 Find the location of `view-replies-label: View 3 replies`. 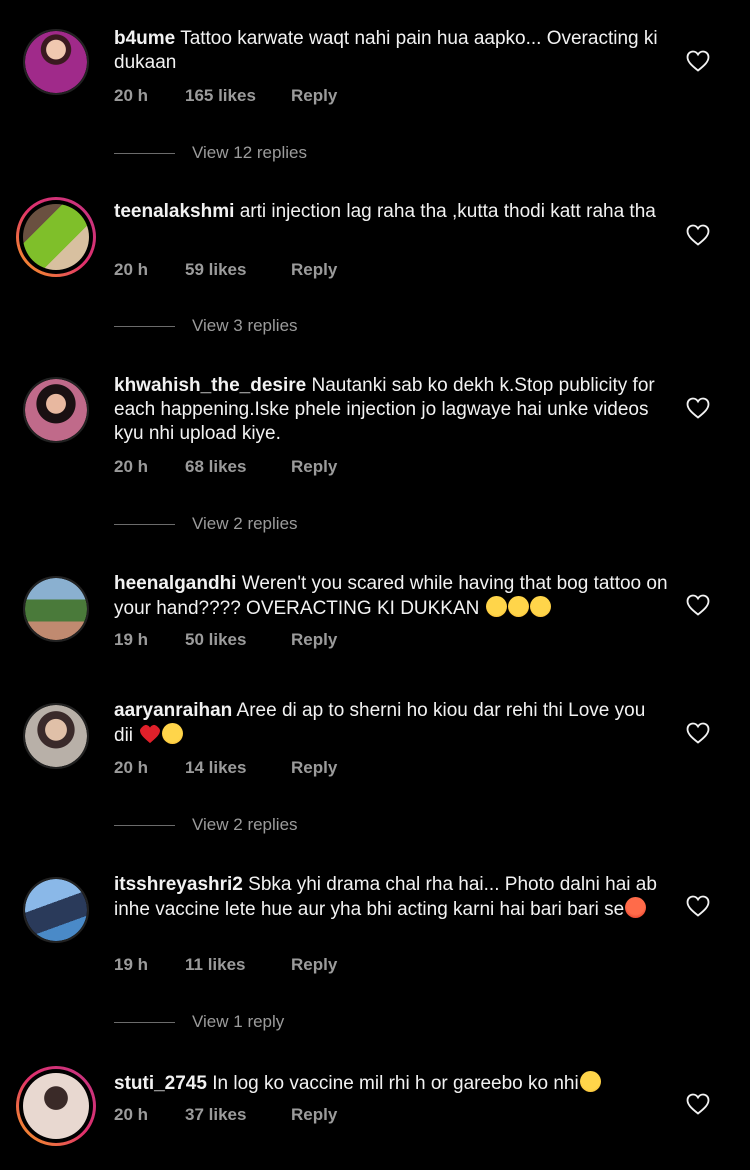

view-replies-label: View 3 replies is located at coordinates (245, 326).